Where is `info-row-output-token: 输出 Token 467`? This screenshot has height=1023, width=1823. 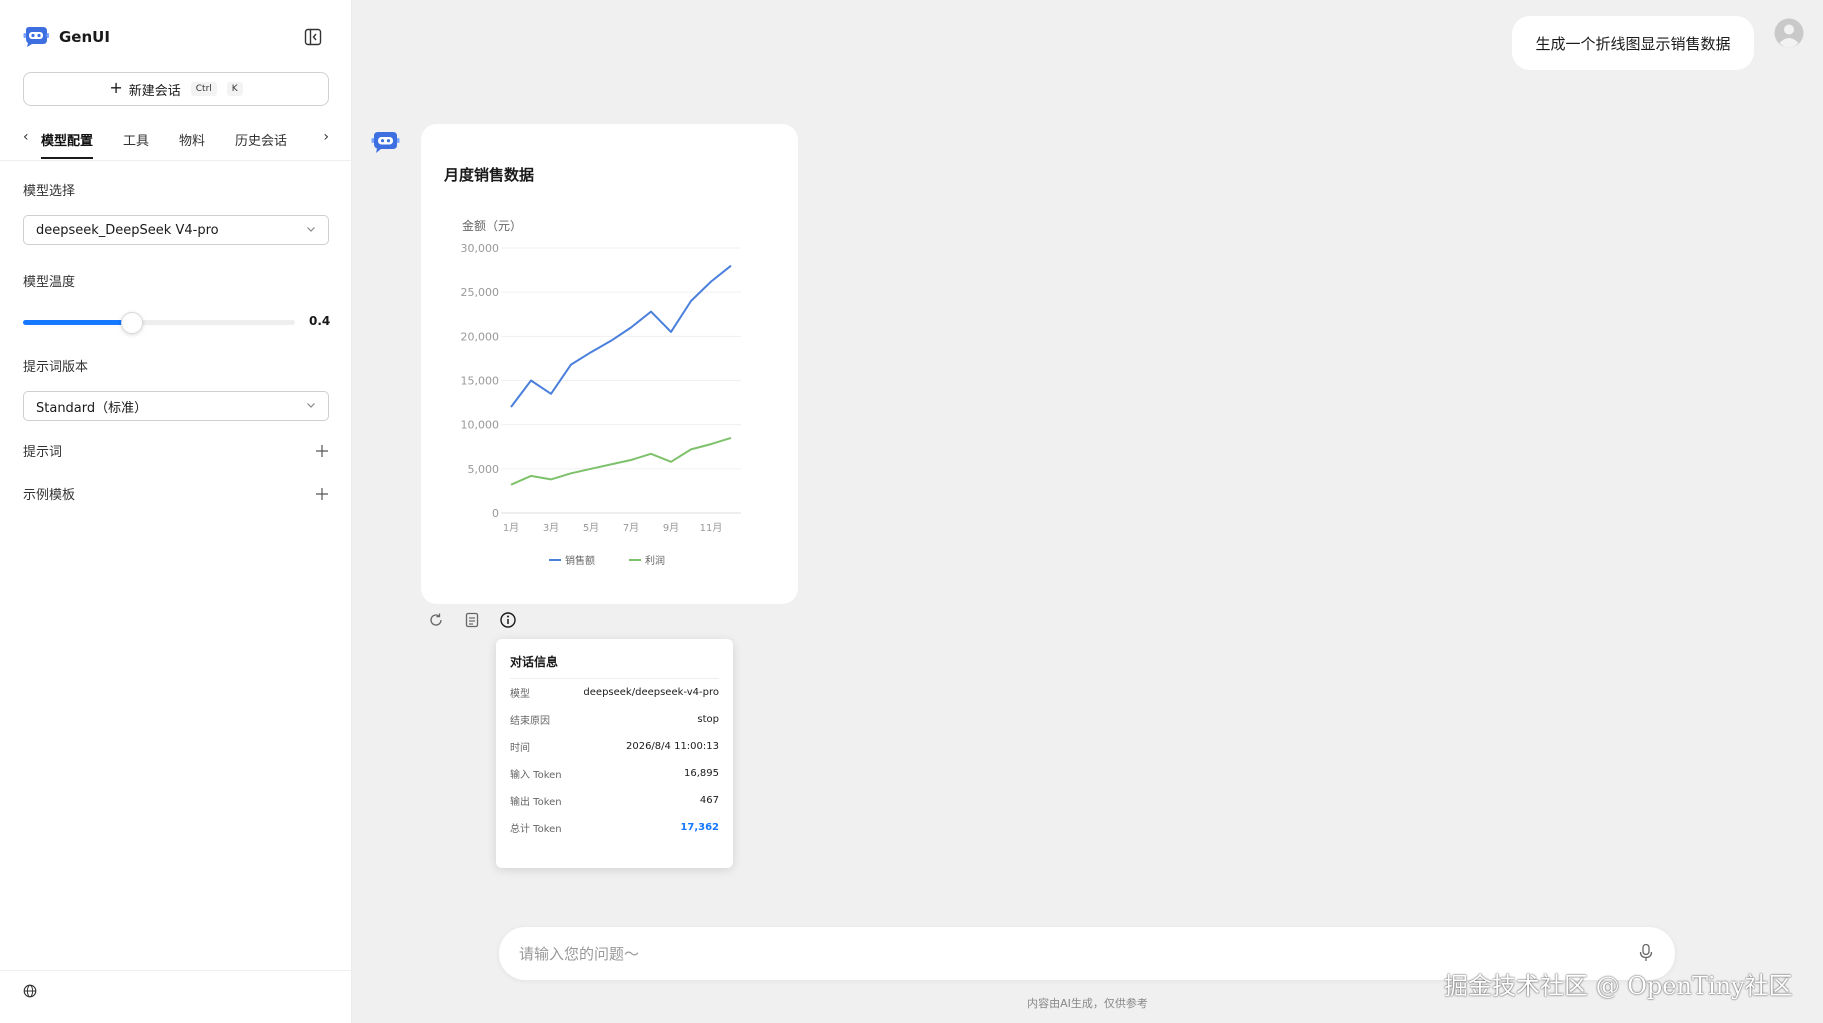 info-row-output-token: 输出 Token 467 is located at coordinates (614, 800).